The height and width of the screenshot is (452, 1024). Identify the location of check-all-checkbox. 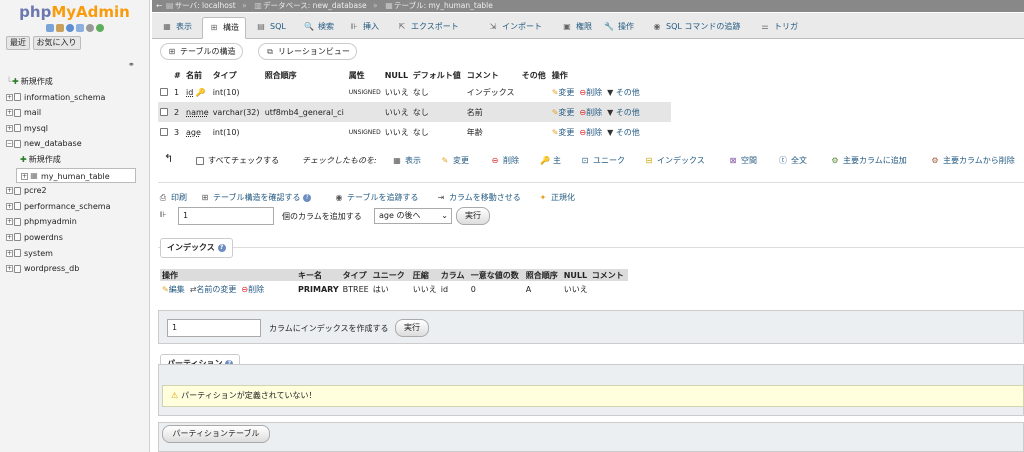
(200, 160).